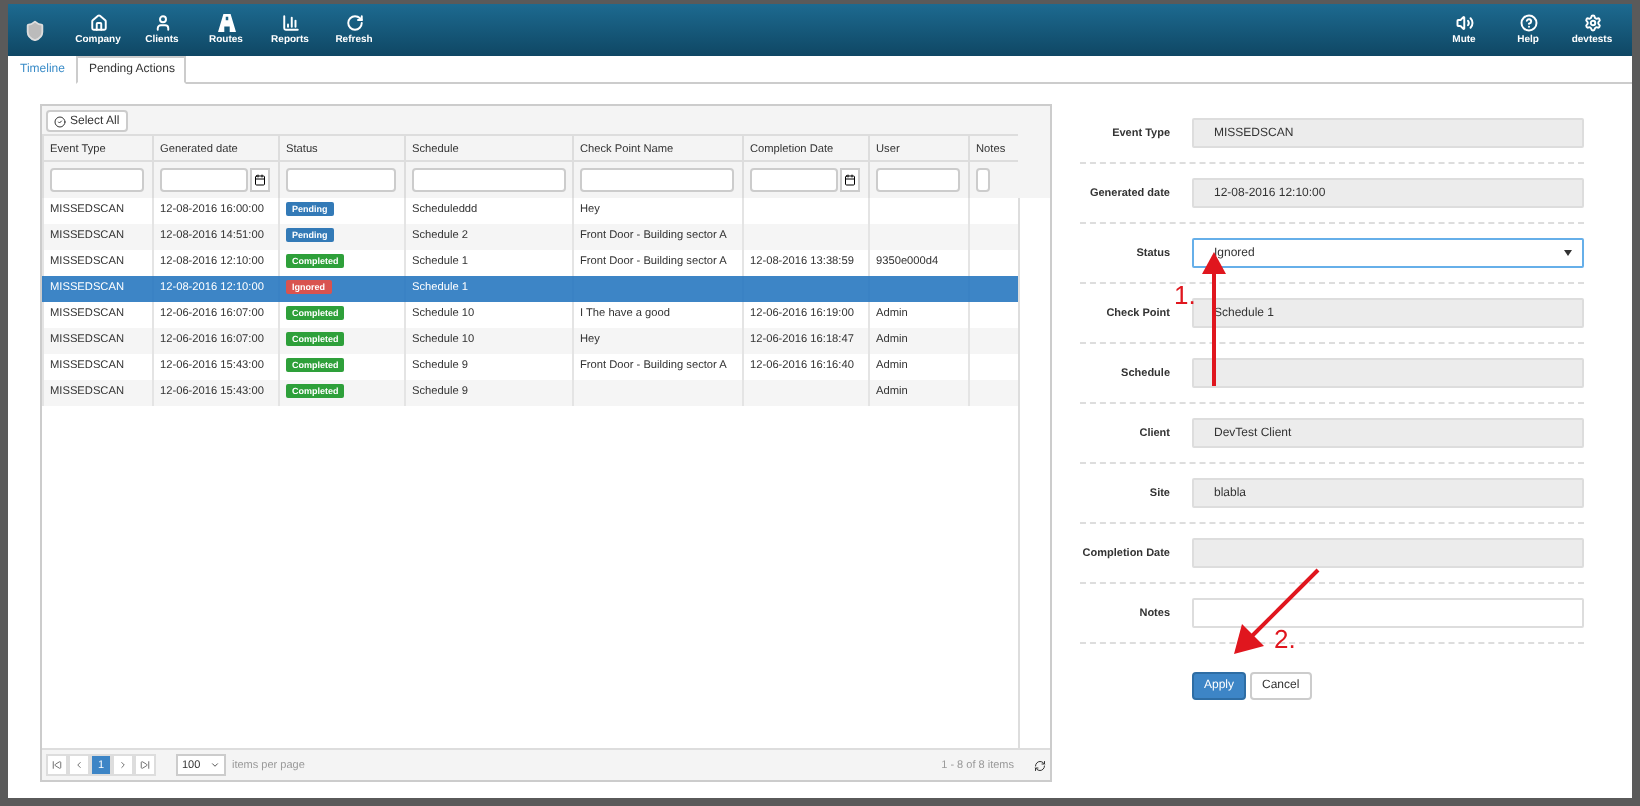 The width and height of the screenshot is (1640, 806). I want to click on annotation-arrow, so click(1278, 610).